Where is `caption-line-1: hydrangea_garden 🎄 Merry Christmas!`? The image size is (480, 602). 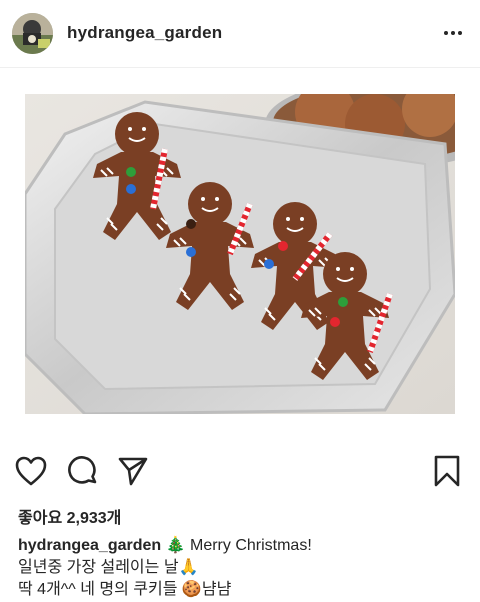
caption-line-1: hydrangea_garden 🎄 Merry Christmas! is located at coordinates (243, 546).